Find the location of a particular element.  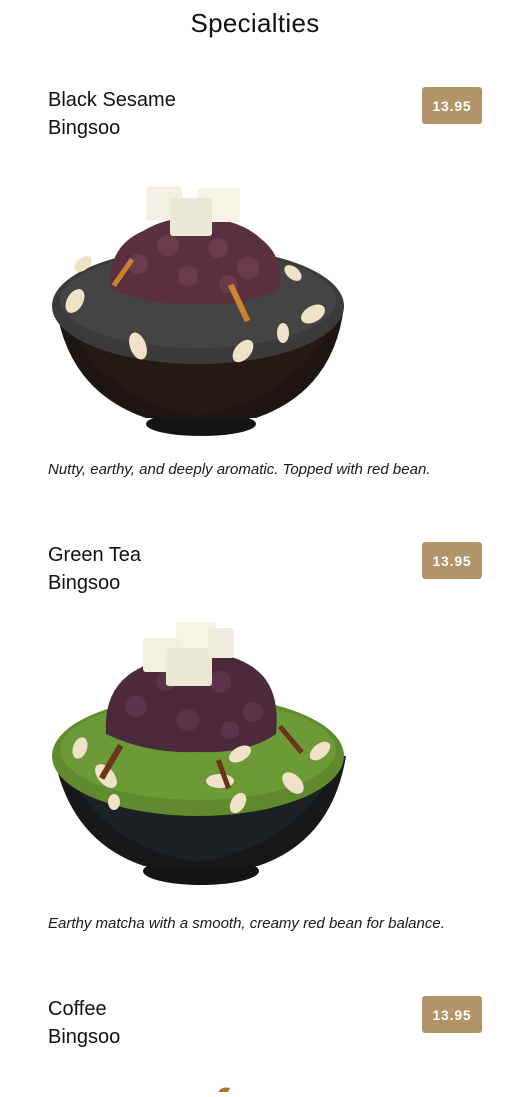

item-name: Black Sesame Bingsoo is located at coordinates (148, 114).